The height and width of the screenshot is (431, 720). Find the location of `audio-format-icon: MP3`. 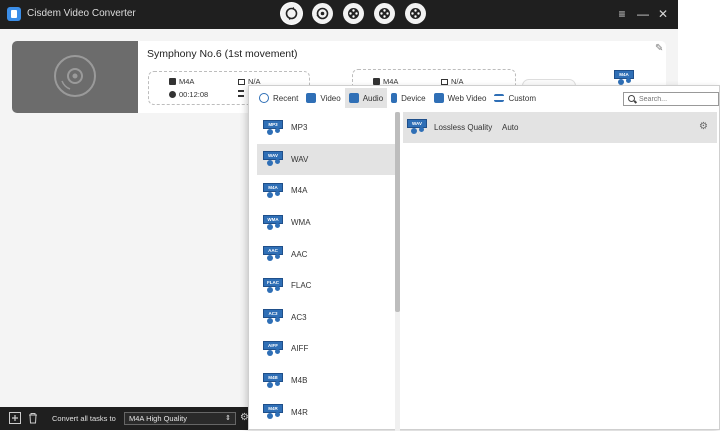

audio-format-icon: MP3 is located at coordinates (273, 127).